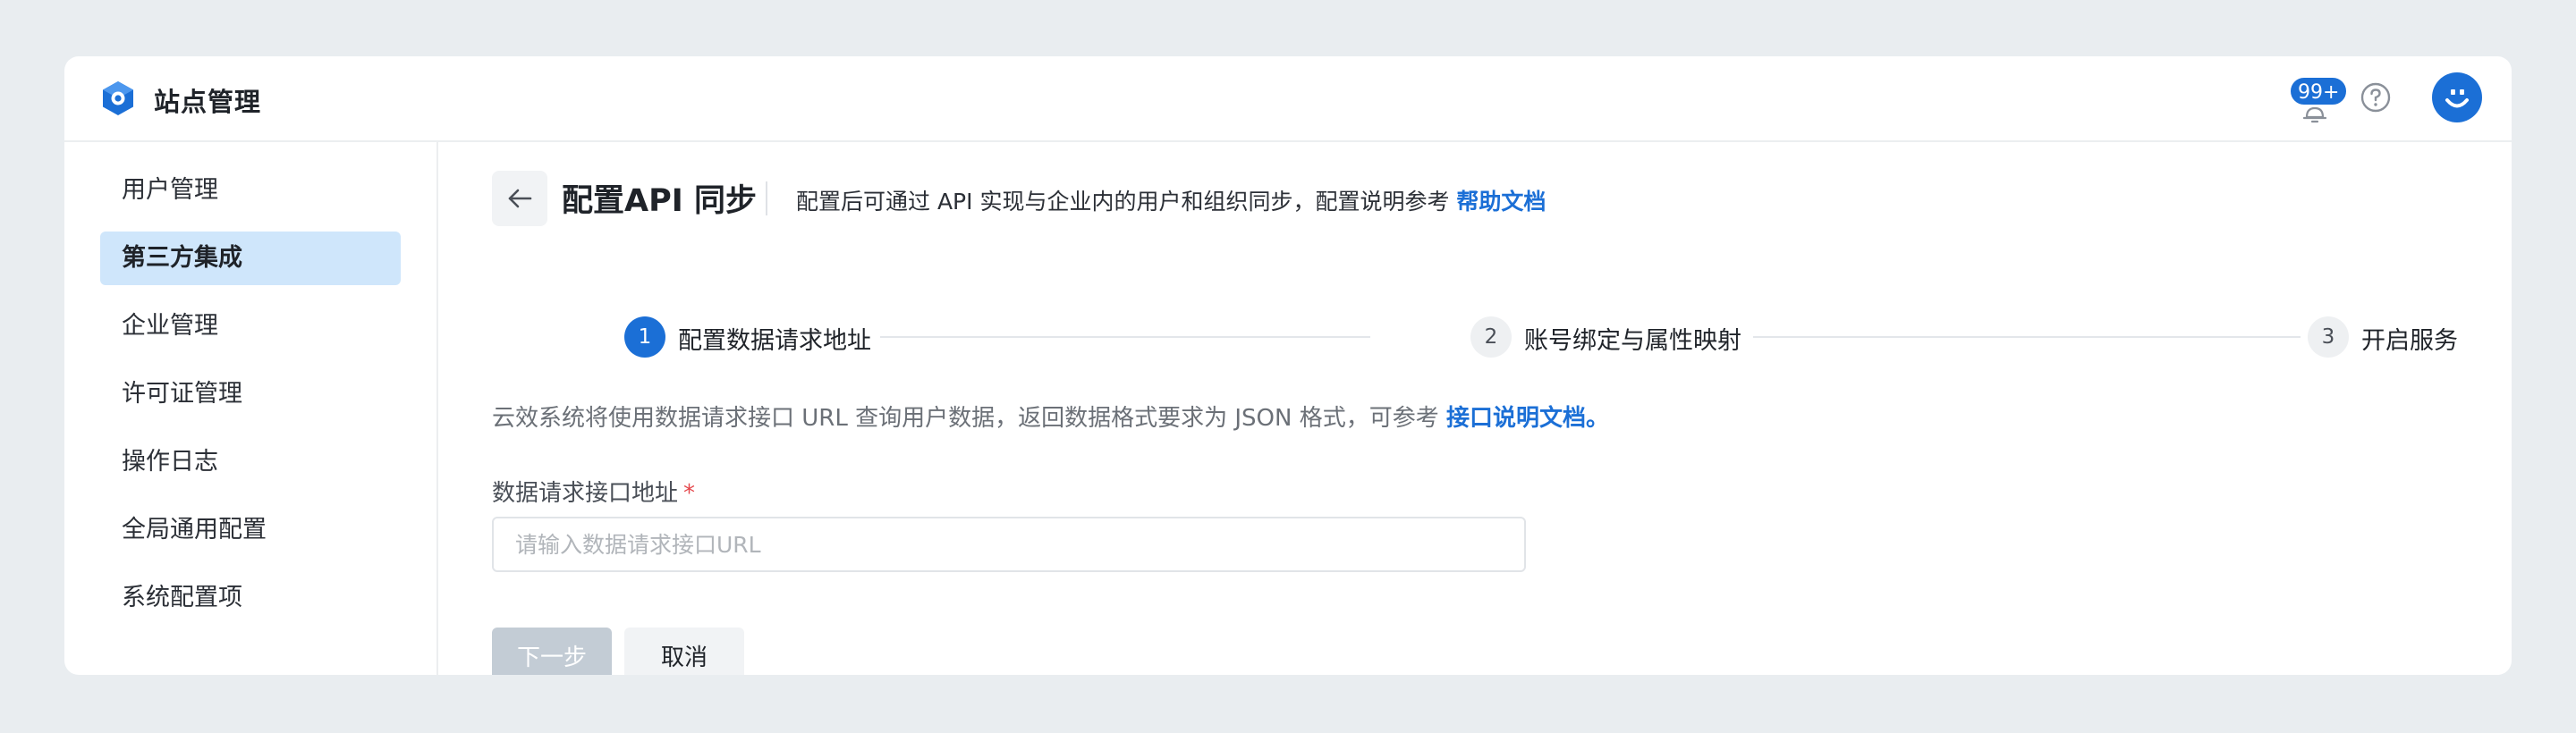  I want to click on step-3-label: 开启服务, so click(2409, 341).